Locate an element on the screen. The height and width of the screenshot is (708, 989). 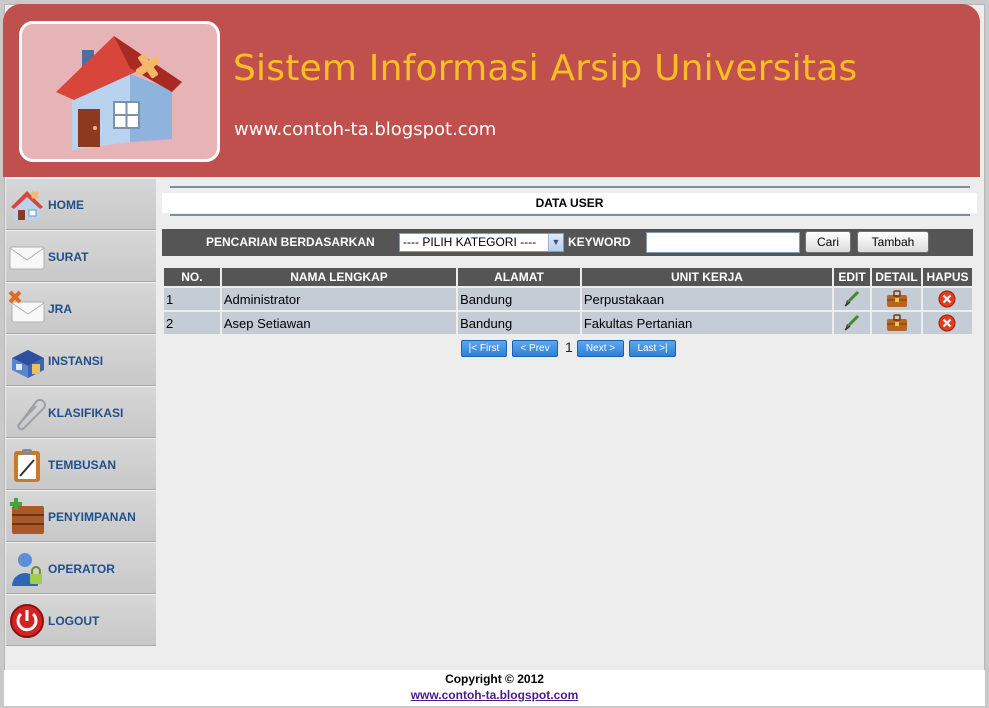
sidebar-item-label: SURAT is located at coordinates (68, 257).